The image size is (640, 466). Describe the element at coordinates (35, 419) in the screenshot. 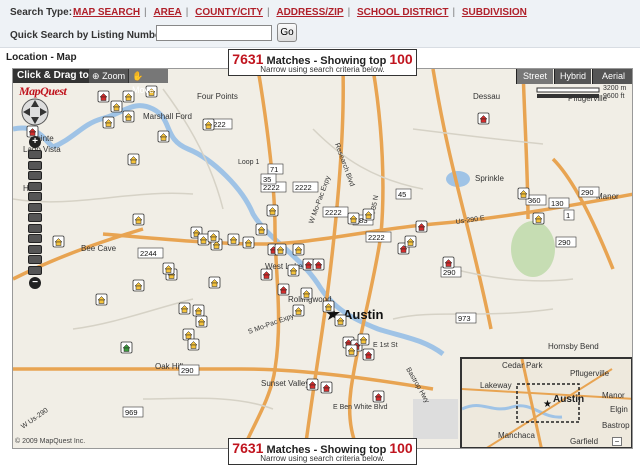

I see `road-label: W Us-290` at that location.